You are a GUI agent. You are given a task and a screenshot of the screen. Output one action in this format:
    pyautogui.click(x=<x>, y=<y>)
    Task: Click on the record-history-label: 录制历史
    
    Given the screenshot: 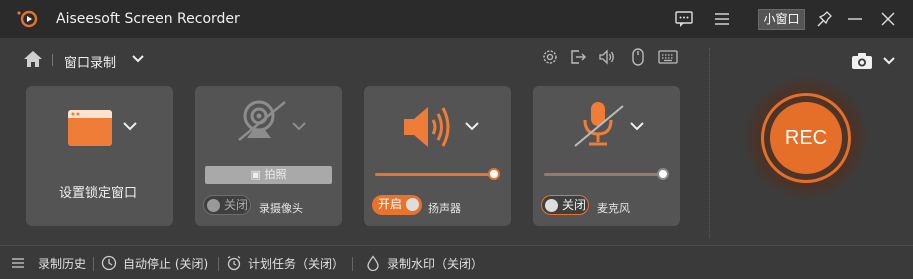 What is the action you would take?
    pyautogui.click(x=62, y=263)
    